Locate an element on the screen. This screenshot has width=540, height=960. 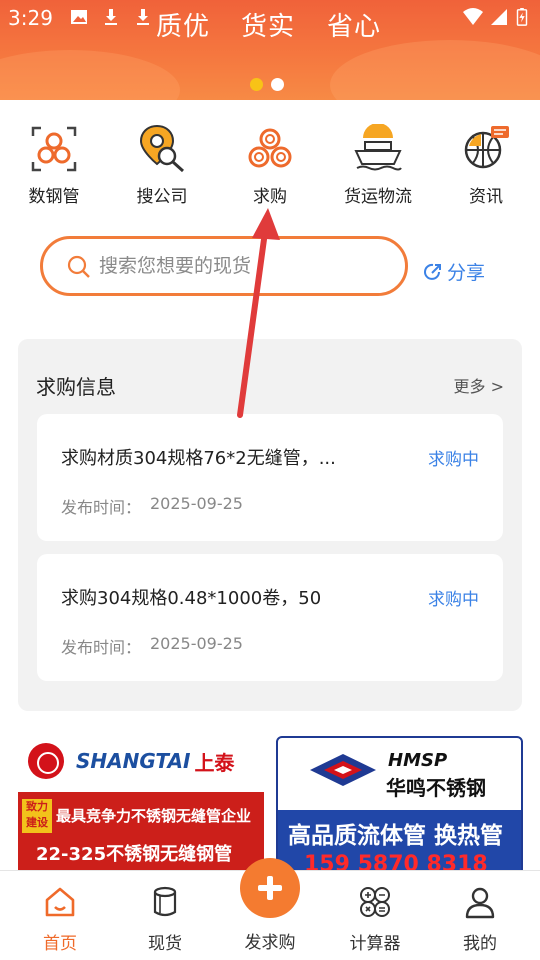
status-bar: 3:29 质优 货实 省心 is located at coordinates (270, 21).